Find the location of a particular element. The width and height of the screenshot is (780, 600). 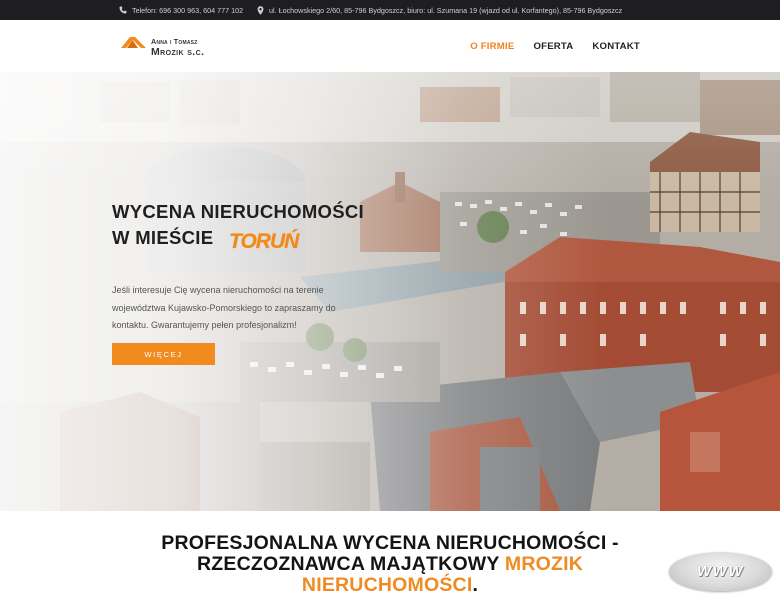

hero-city-text: TORUŃ is located at coordinates (264, 241).